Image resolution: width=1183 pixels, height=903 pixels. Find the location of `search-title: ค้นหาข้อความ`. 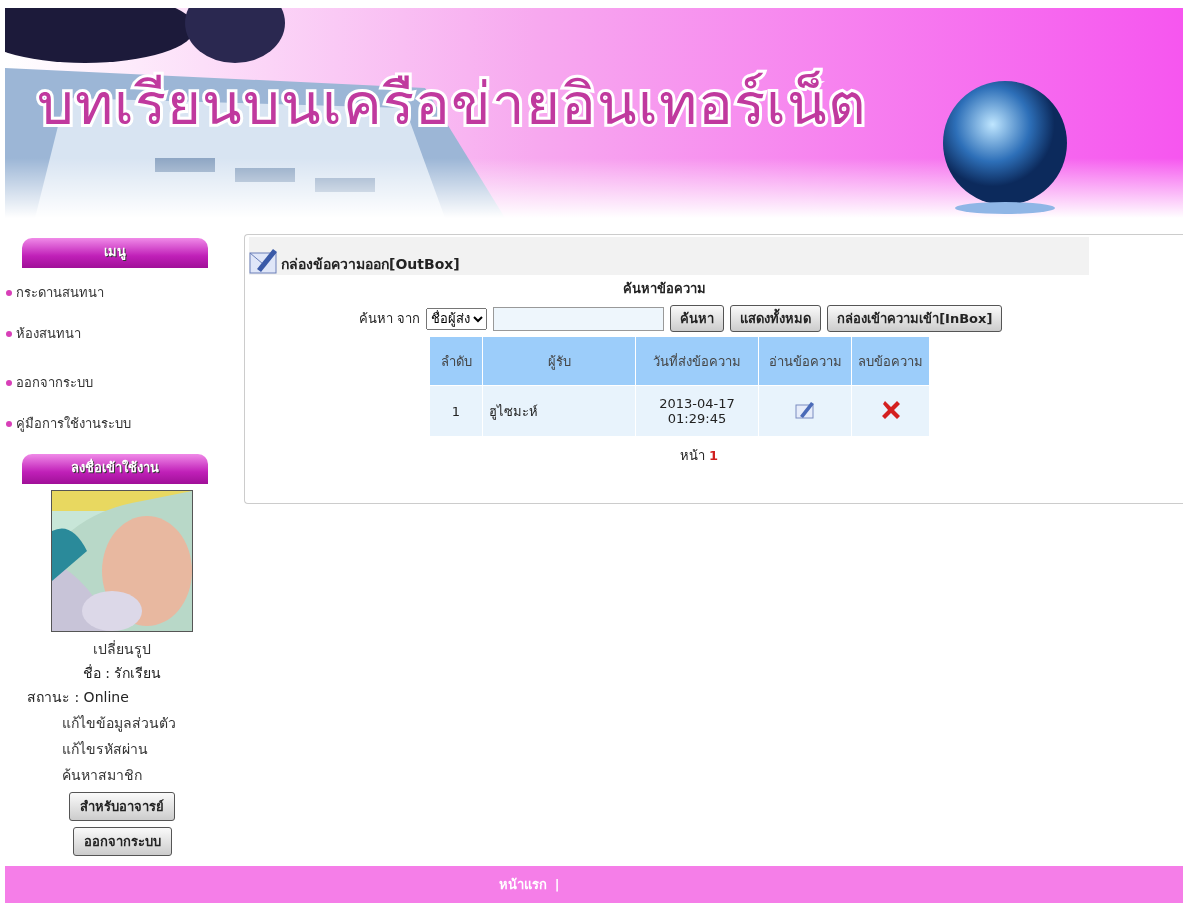

search-title: ค้นหาข้อความ is located at coordinates (664, 289).